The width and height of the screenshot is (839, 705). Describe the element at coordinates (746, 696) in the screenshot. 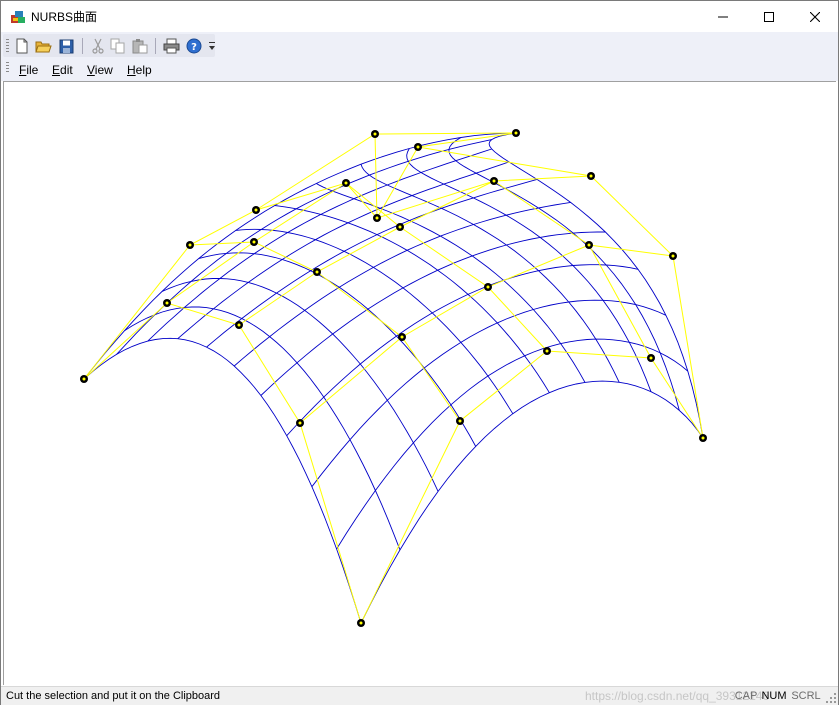

I see `cap-indicator: CAP` at that location.